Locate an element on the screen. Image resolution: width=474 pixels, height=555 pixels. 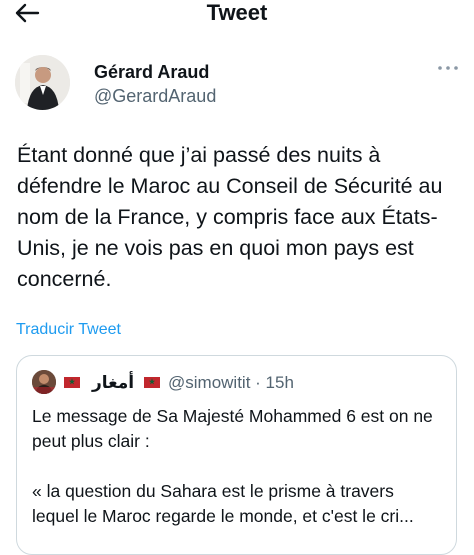
more-horizontal-icon is located at coordinates (448, 68).